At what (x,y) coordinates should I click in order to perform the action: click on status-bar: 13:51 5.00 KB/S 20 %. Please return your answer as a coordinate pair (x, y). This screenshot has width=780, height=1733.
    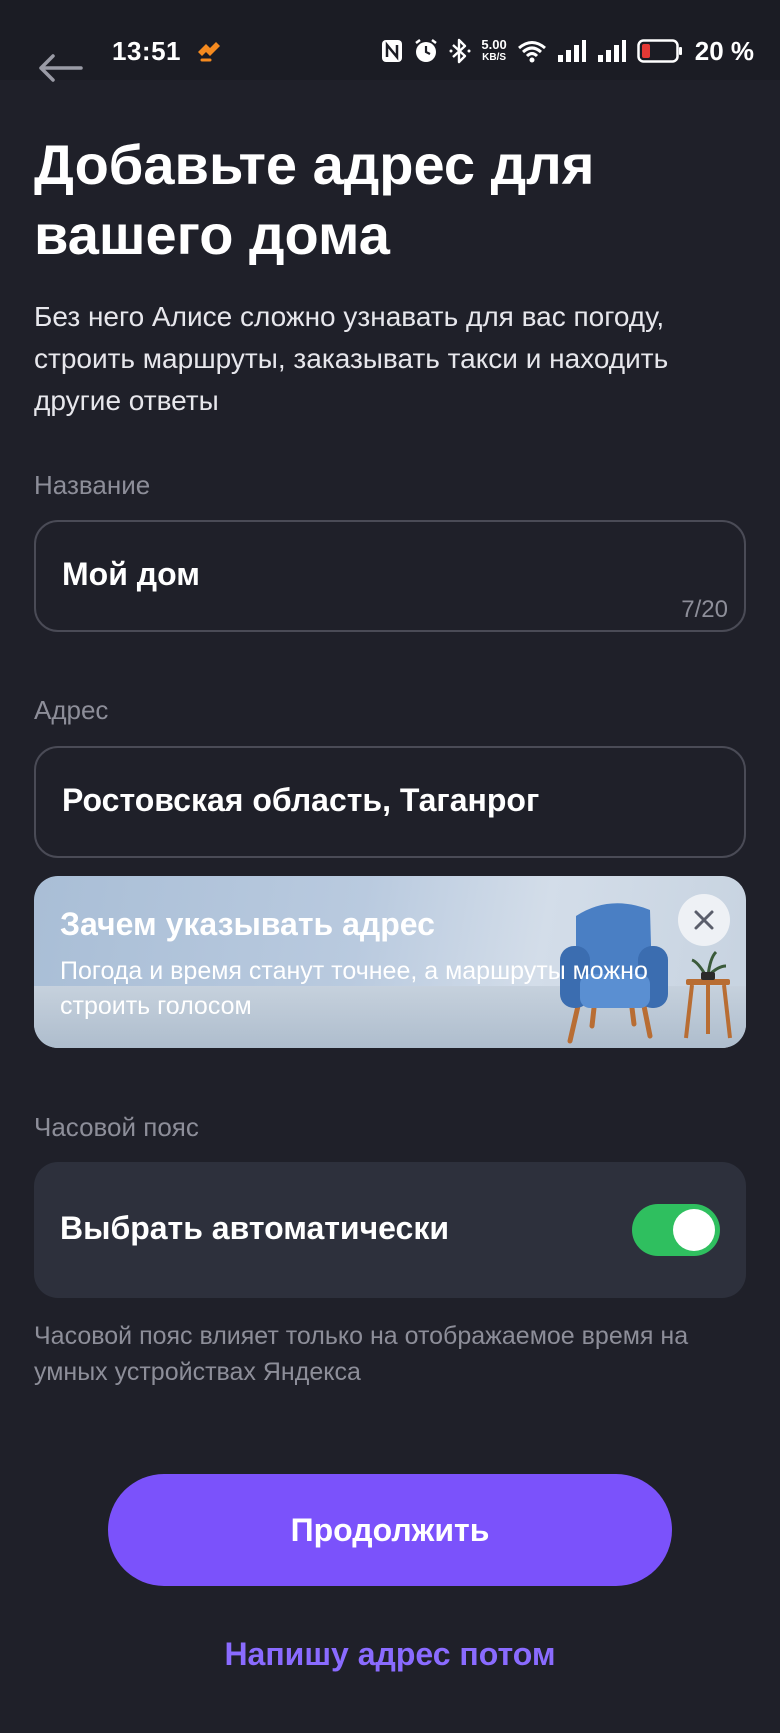
    Looking at the image, I should click on (390, 41).